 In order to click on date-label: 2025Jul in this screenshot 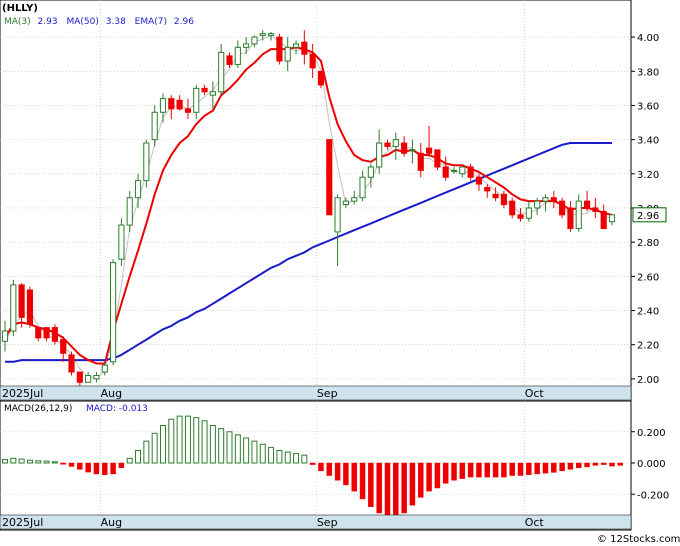, I will do `click(22, 522)`.